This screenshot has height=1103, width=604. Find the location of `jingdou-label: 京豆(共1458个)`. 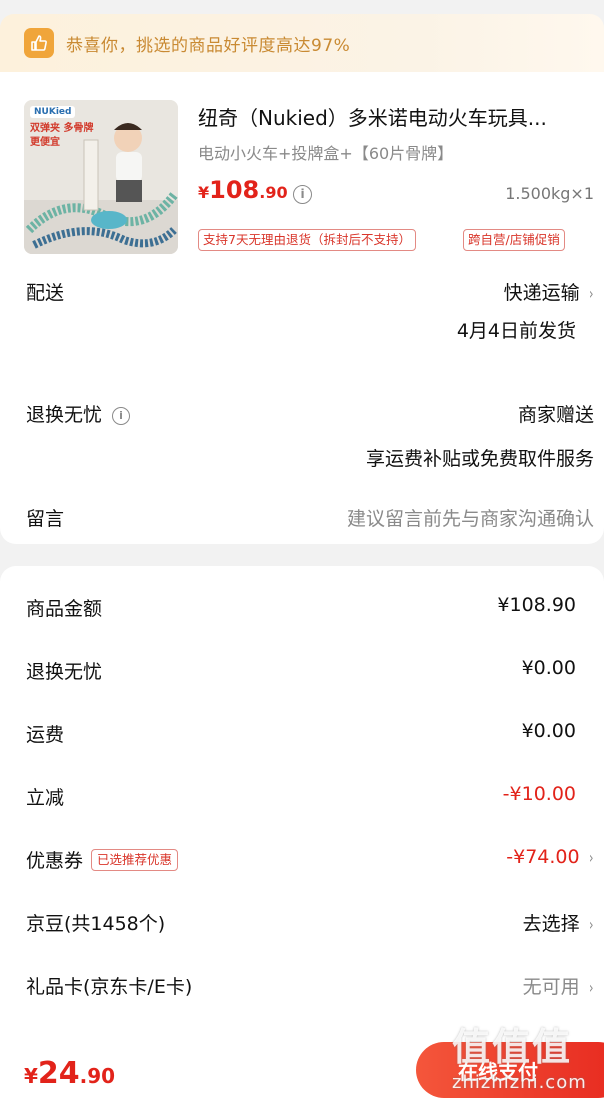

jingdou-label: 京豆(共1458个) is located at coordinates (96, 924).